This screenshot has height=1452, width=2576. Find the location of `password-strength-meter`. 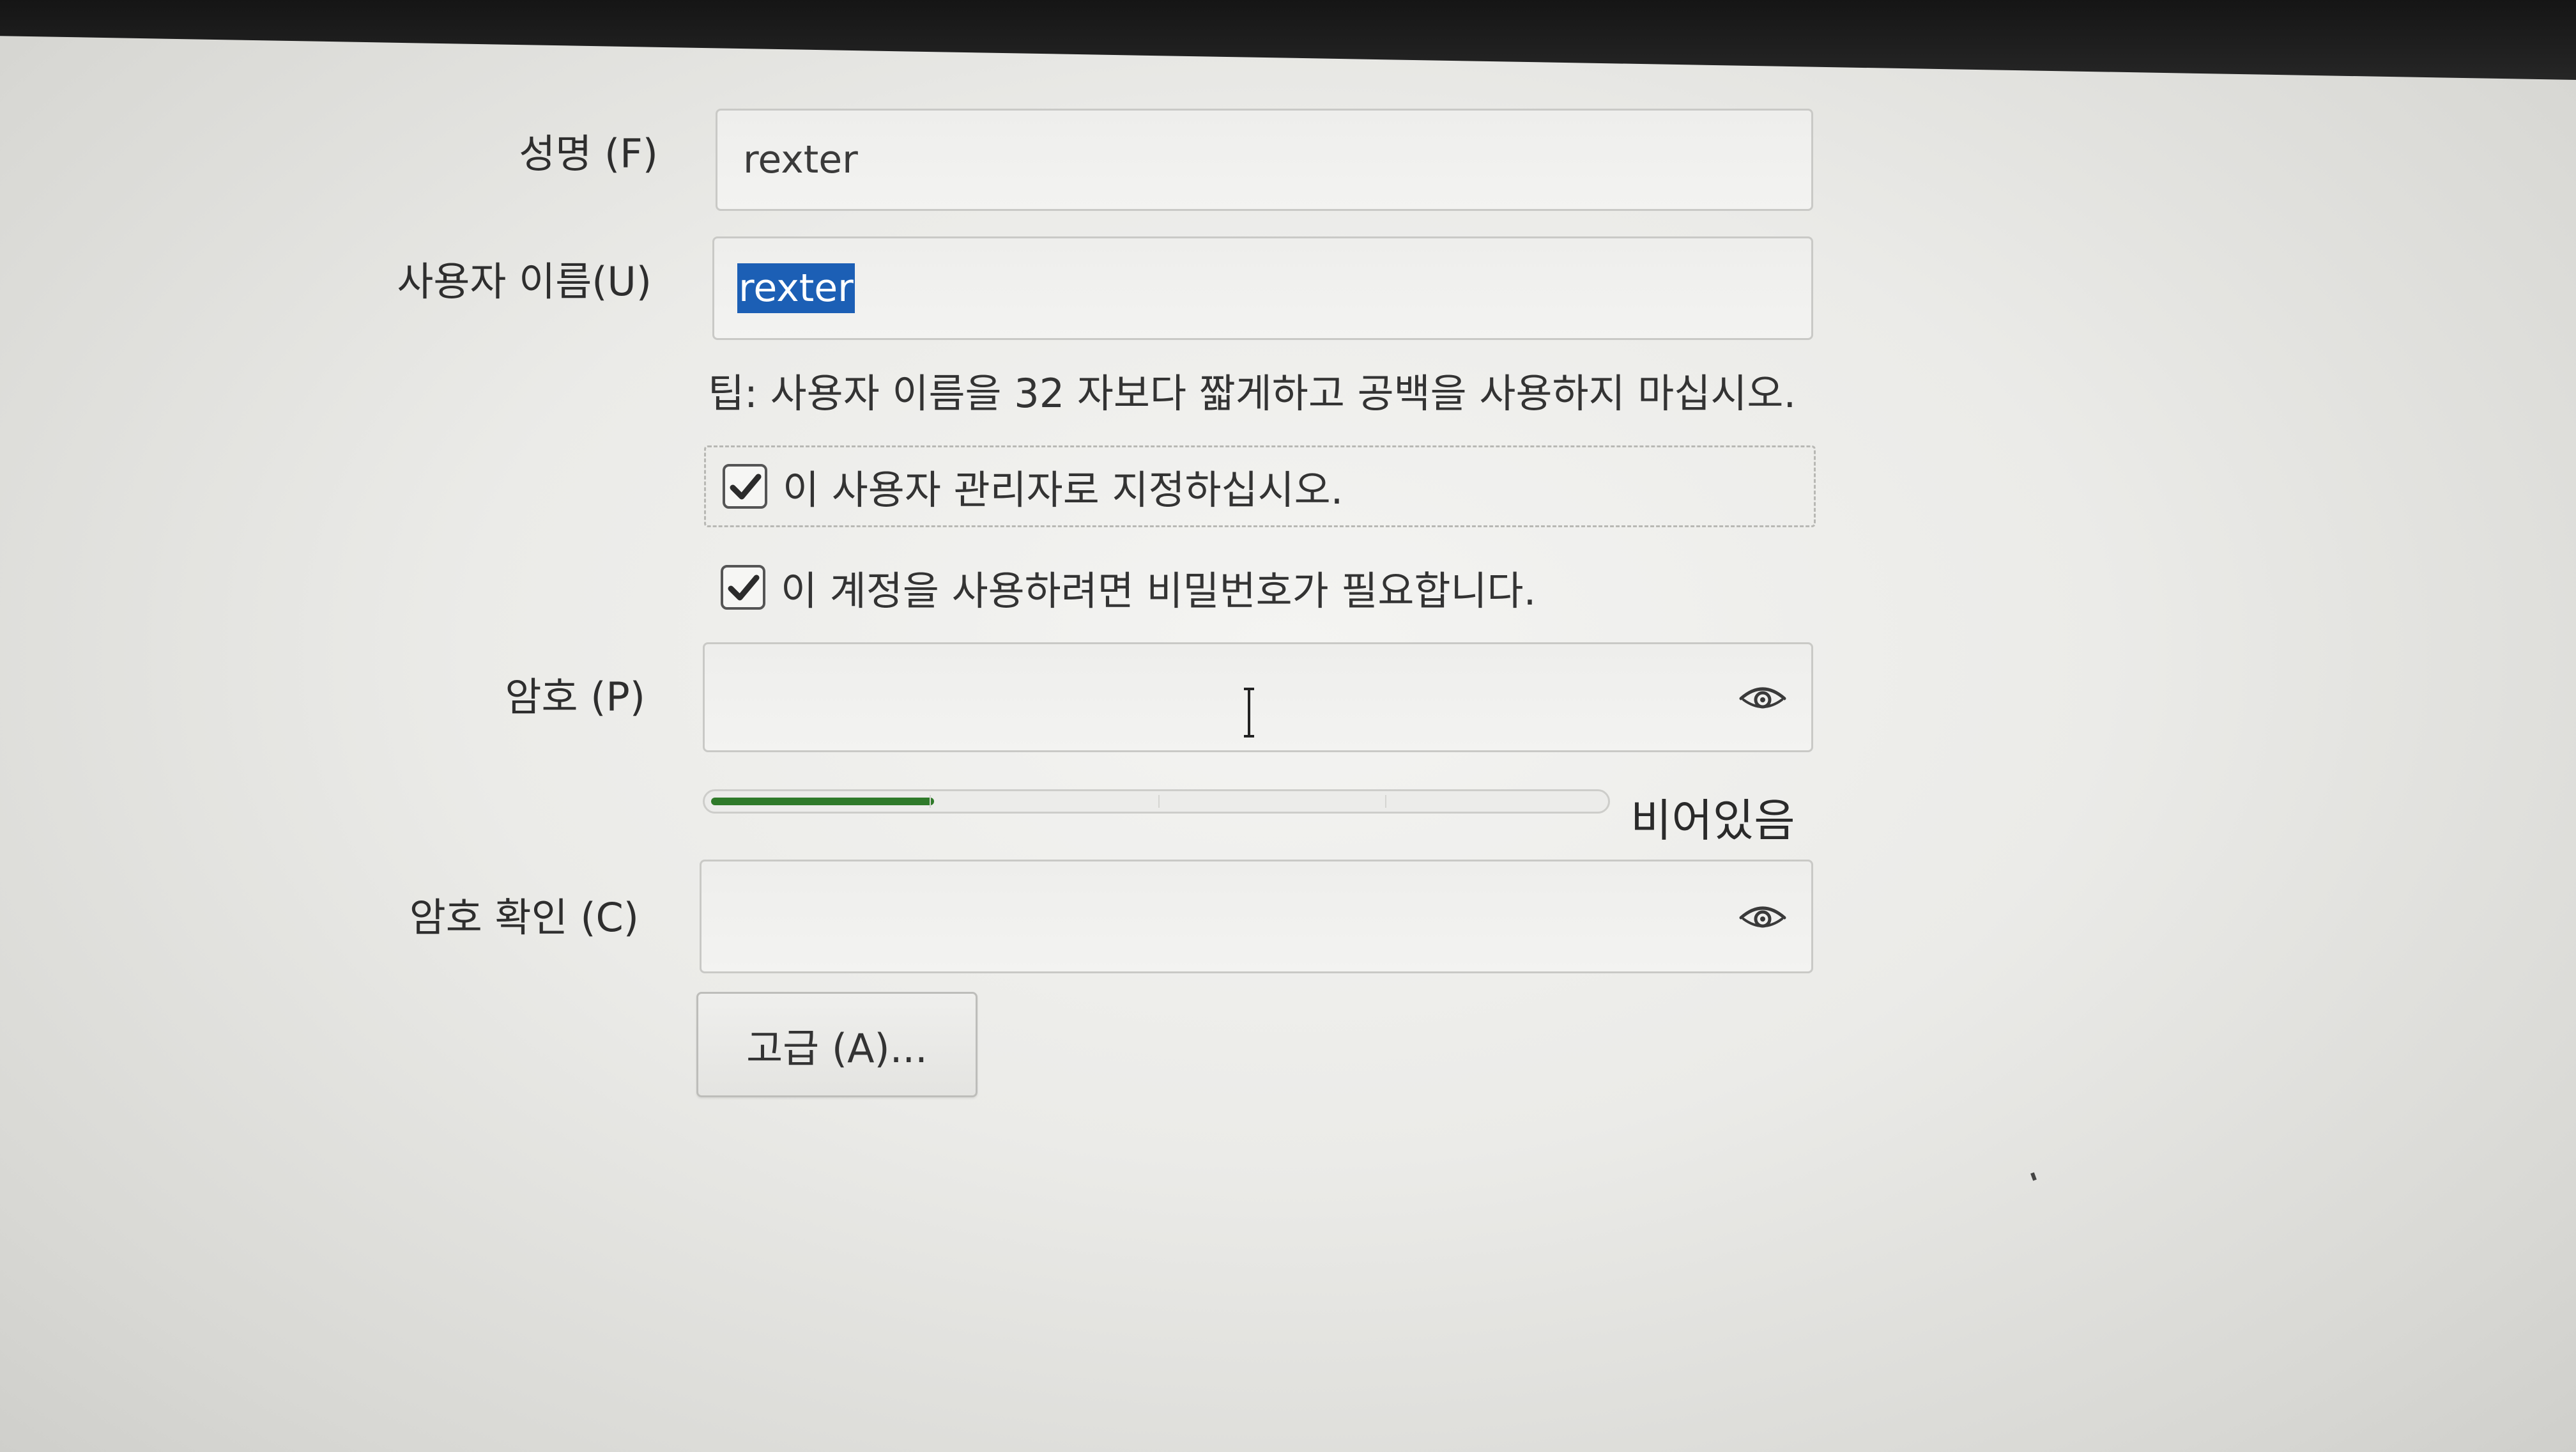

password-strength-meter is located at coordinates (1156, 801).